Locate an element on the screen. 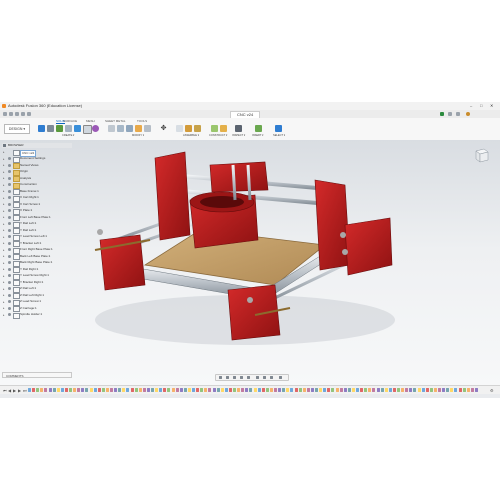 The width and height of the screenshot is (500, 500). grid-menu-icon is located at coordinates (5, 114).